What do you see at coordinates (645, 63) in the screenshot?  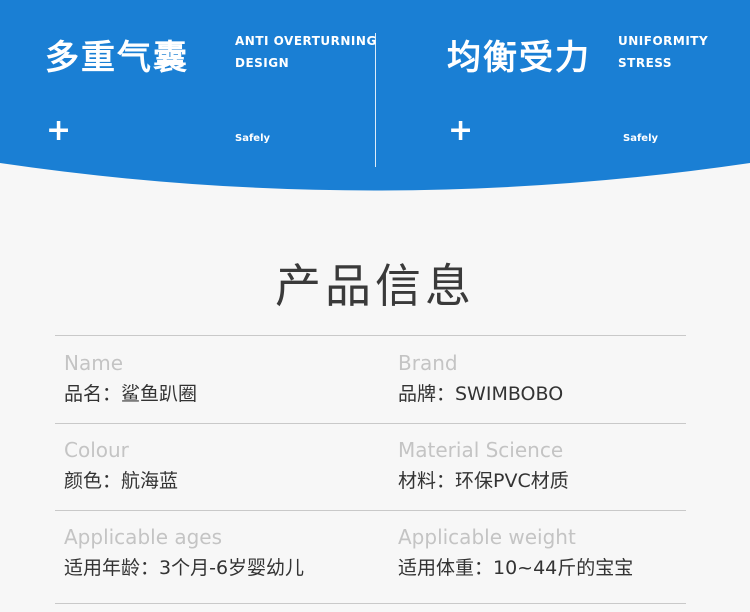 I see `feature-subtitle-line2: STRESS` at bounding box center [645, 63].